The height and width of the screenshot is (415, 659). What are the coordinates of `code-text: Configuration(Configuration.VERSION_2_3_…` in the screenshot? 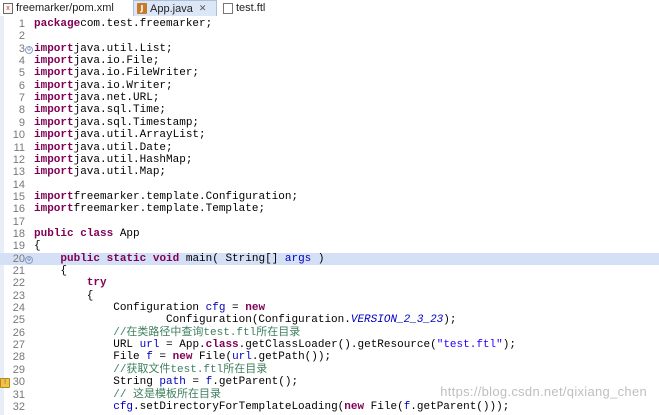 It's located at (245, 320).